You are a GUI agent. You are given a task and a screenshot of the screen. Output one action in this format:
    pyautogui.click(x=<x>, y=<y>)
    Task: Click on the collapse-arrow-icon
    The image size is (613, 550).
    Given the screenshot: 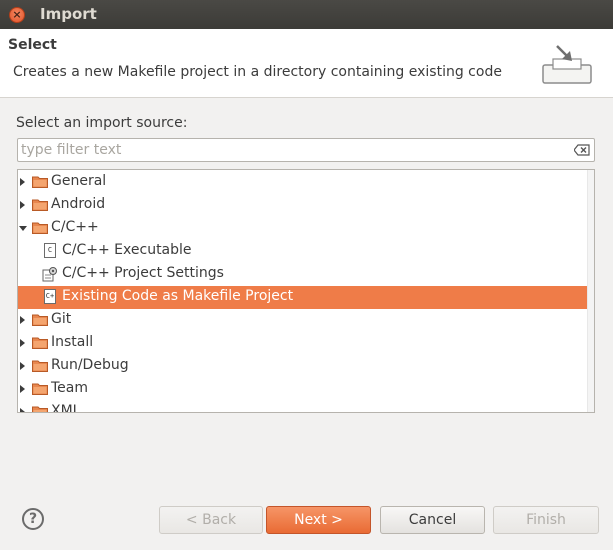 What is the action you would take?
    pyautogui.click(x=23, y=228)
    